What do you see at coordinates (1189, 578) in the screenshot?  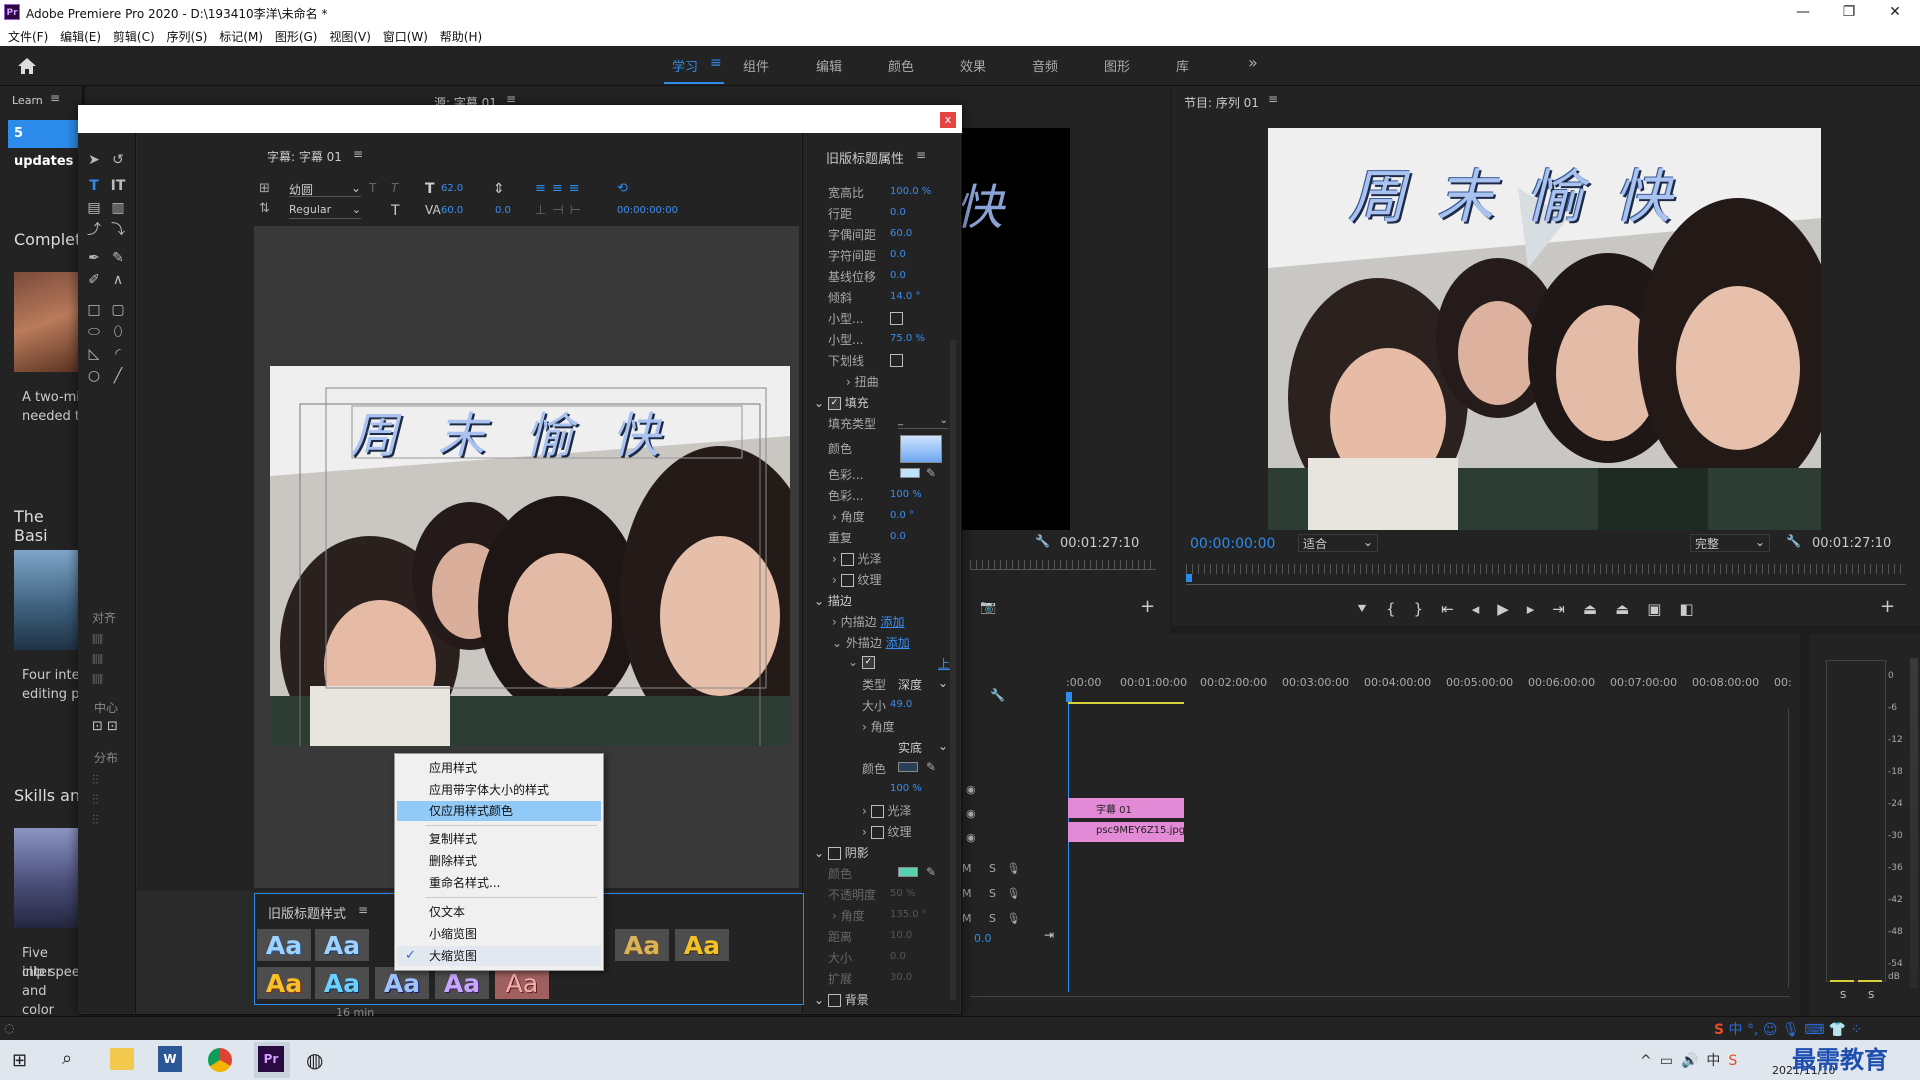 I see `playhead-icon` at bounding box center [1189, 578].